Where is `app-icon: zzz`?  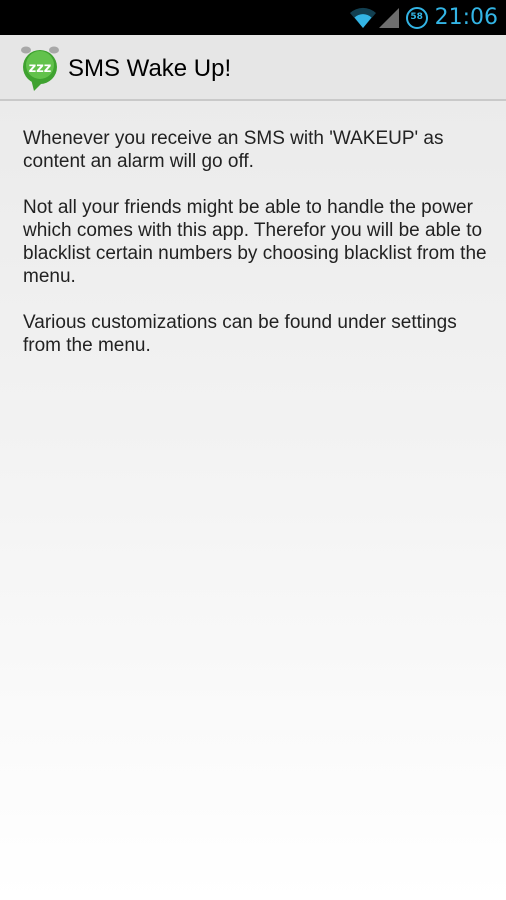
app-icon: zzz is located at coordinates (40, 69).